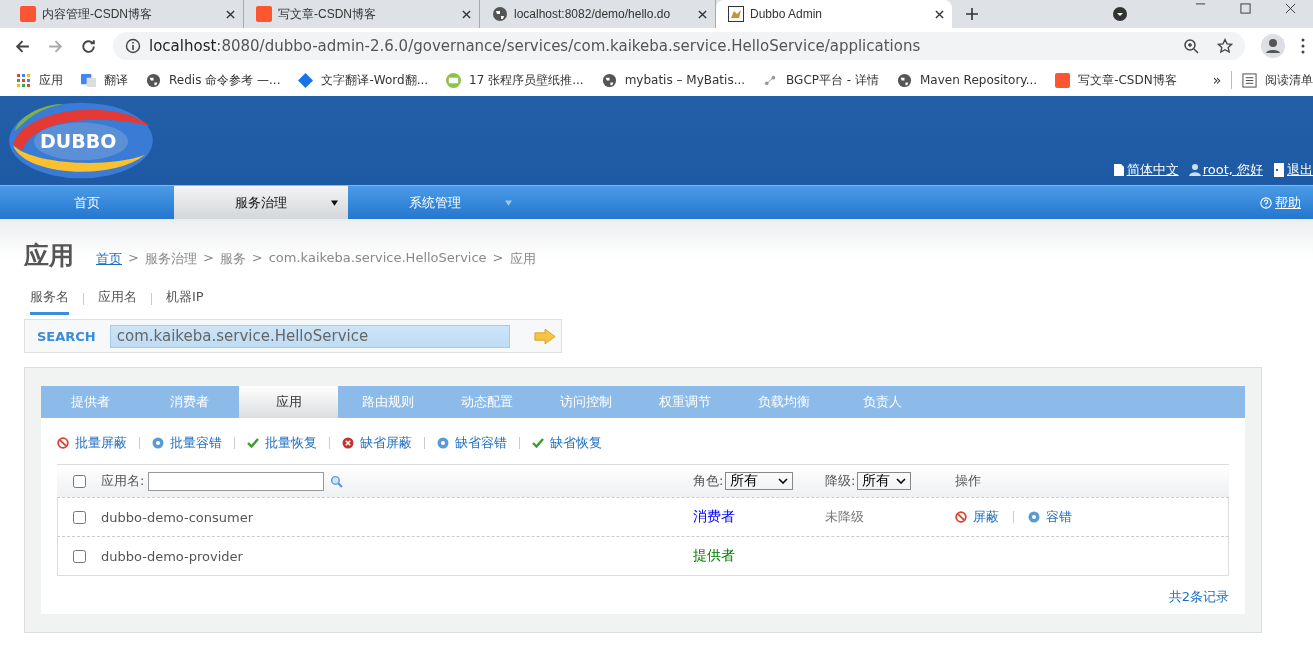  Describe the element at coordinates (282, 443) in the screenshot. I see `action-link: 批量恢复` at that location.